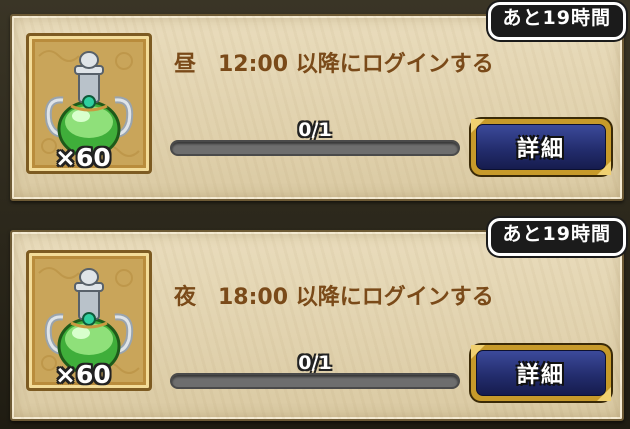 Image resolution: width=630 pixels, height=429 pixels. What do you see at coordinates (334, 64) in the screenshot?
I see `mission-description: 昼 12:00 以降にログインする` at bounding box center [334, 64].